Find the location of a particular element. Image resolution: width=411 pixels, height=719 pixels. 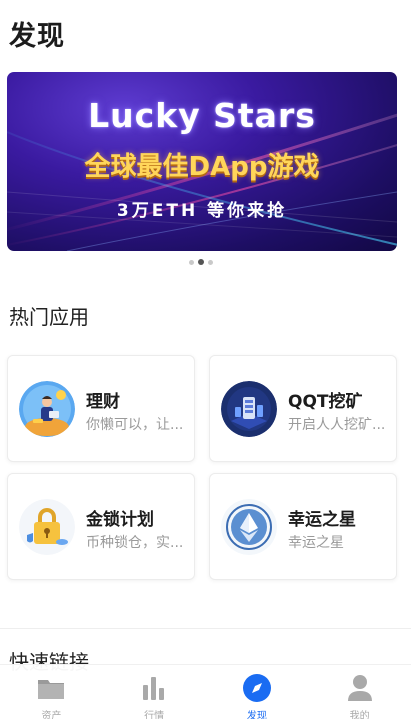

compass-icon is located at coordinates (256, 688).